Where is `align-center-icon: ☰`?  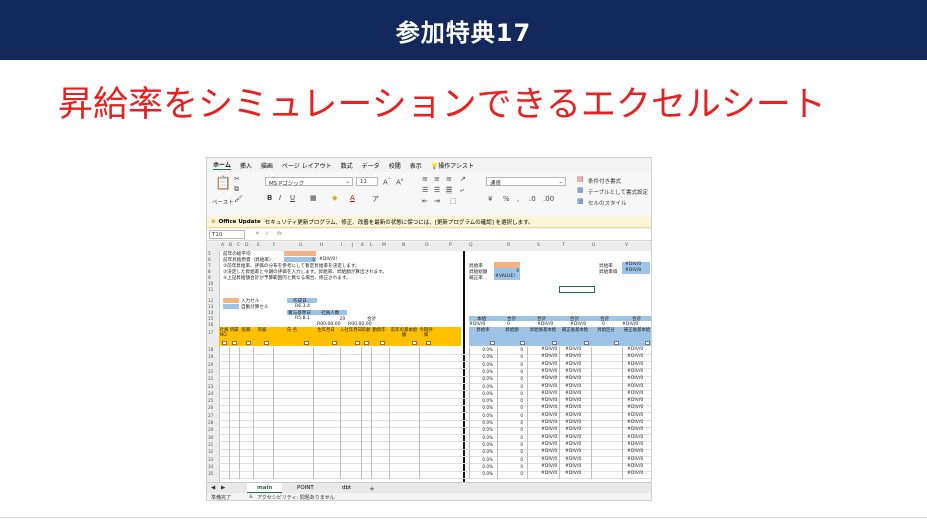
align-center-icon: ☰ is located at coordinates (437, 190).